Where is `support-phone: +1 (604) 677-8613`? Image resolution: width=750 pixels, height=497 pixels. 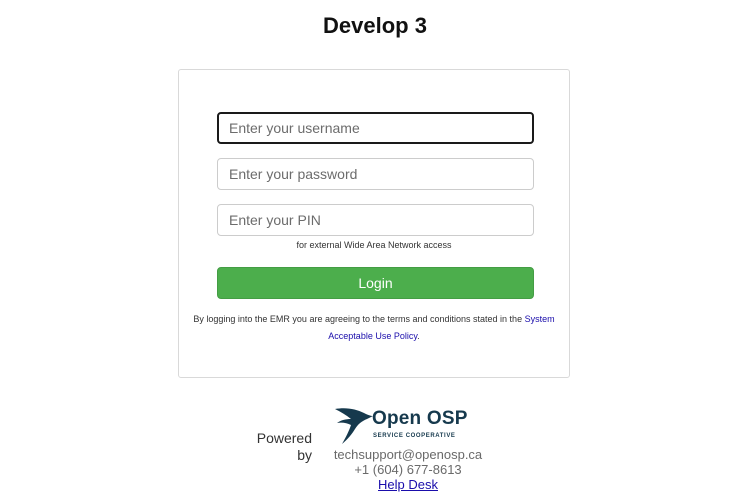 support-phone: +1 (604) 677-8613 is located at coordinates (408, 469).